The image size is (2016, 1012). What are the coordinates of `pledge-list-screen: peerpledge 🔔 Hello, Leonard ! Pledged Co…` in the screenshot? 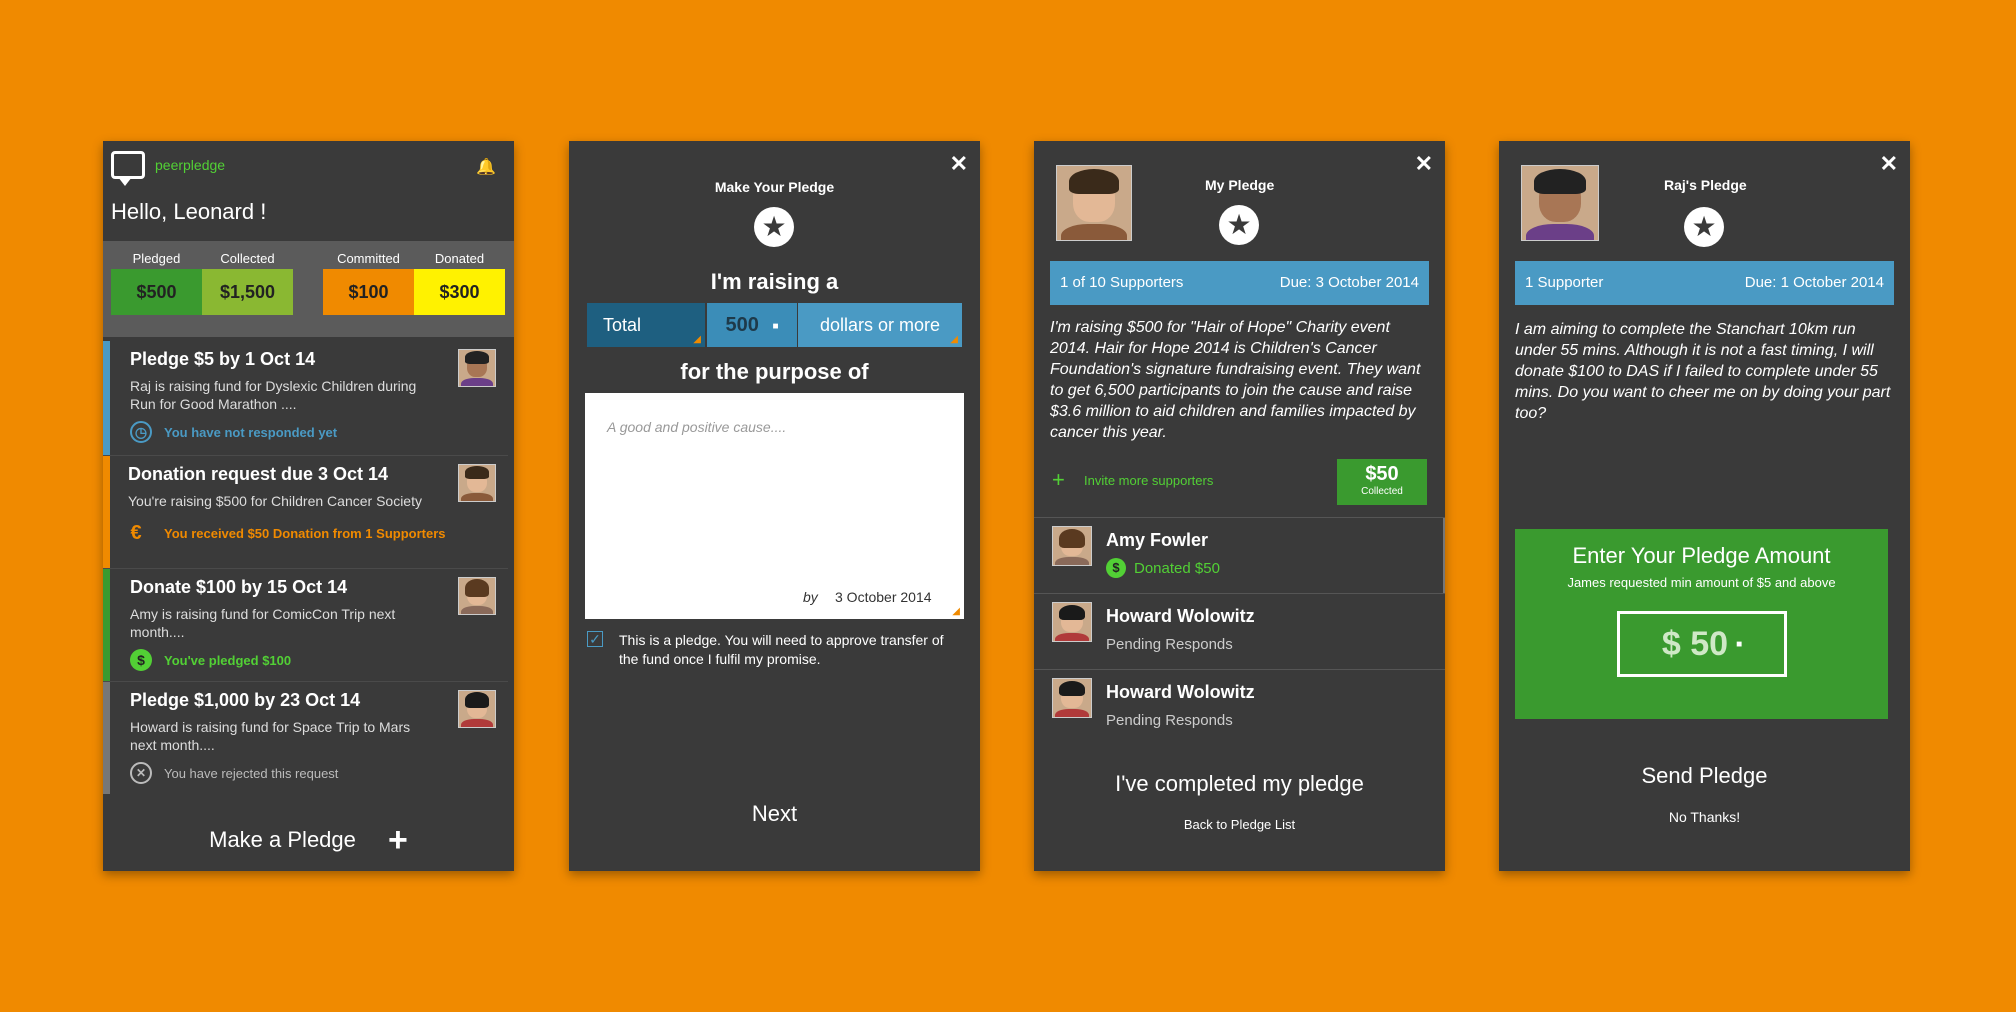 It's located at (308, 506).